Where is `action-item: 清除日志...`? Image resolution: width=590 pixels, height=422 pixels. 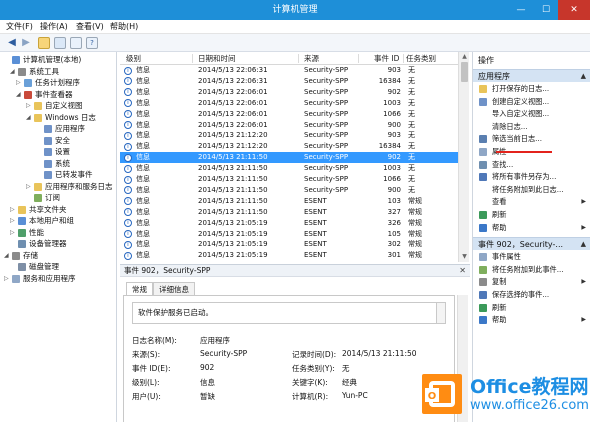
action-item: 清除日志... is located at coordinates (531, 127).